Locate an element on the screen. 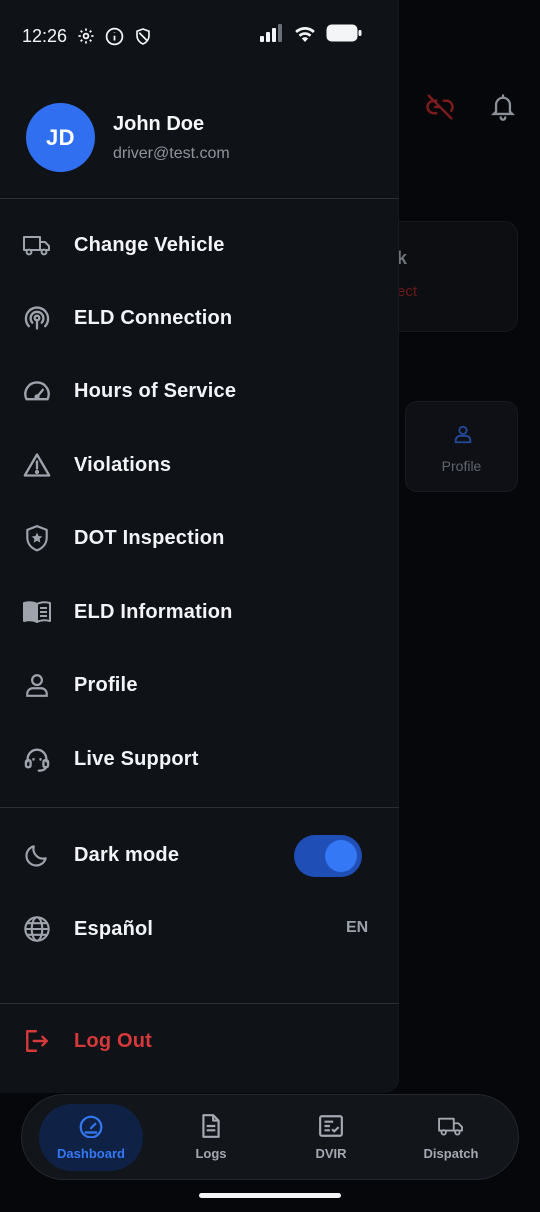 This screenshot has width=540, height=1212. nav-label: Dashboard is located at coordinates (91, 1153).